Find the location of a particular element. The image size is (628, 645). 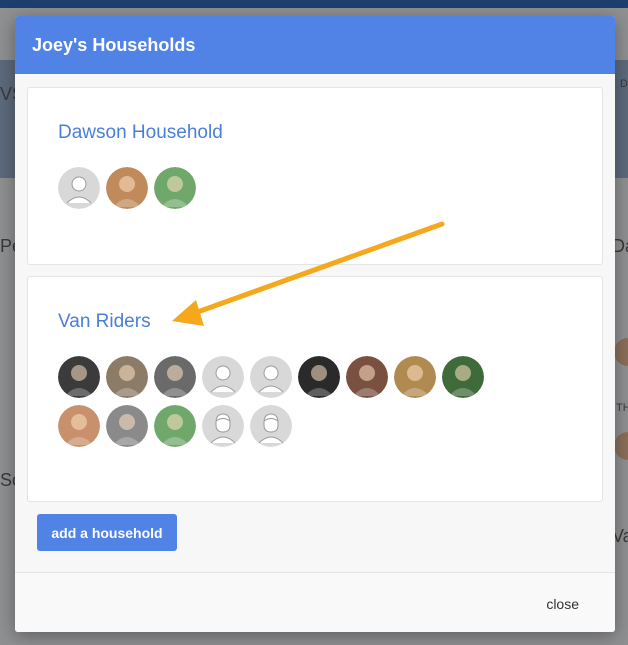

background-text: D is located at coordinates (624, 84).